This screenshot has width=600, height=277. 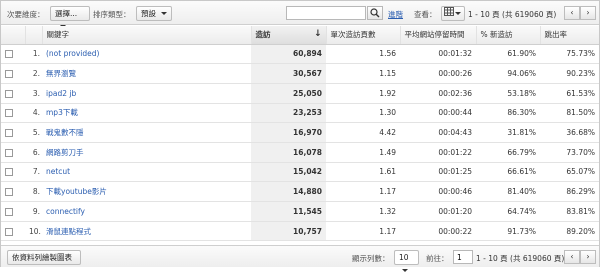 What do you see at coordinates (449, 11) in the screenshot?
I see `grid-view-icon` at bounding box center [449, 11].